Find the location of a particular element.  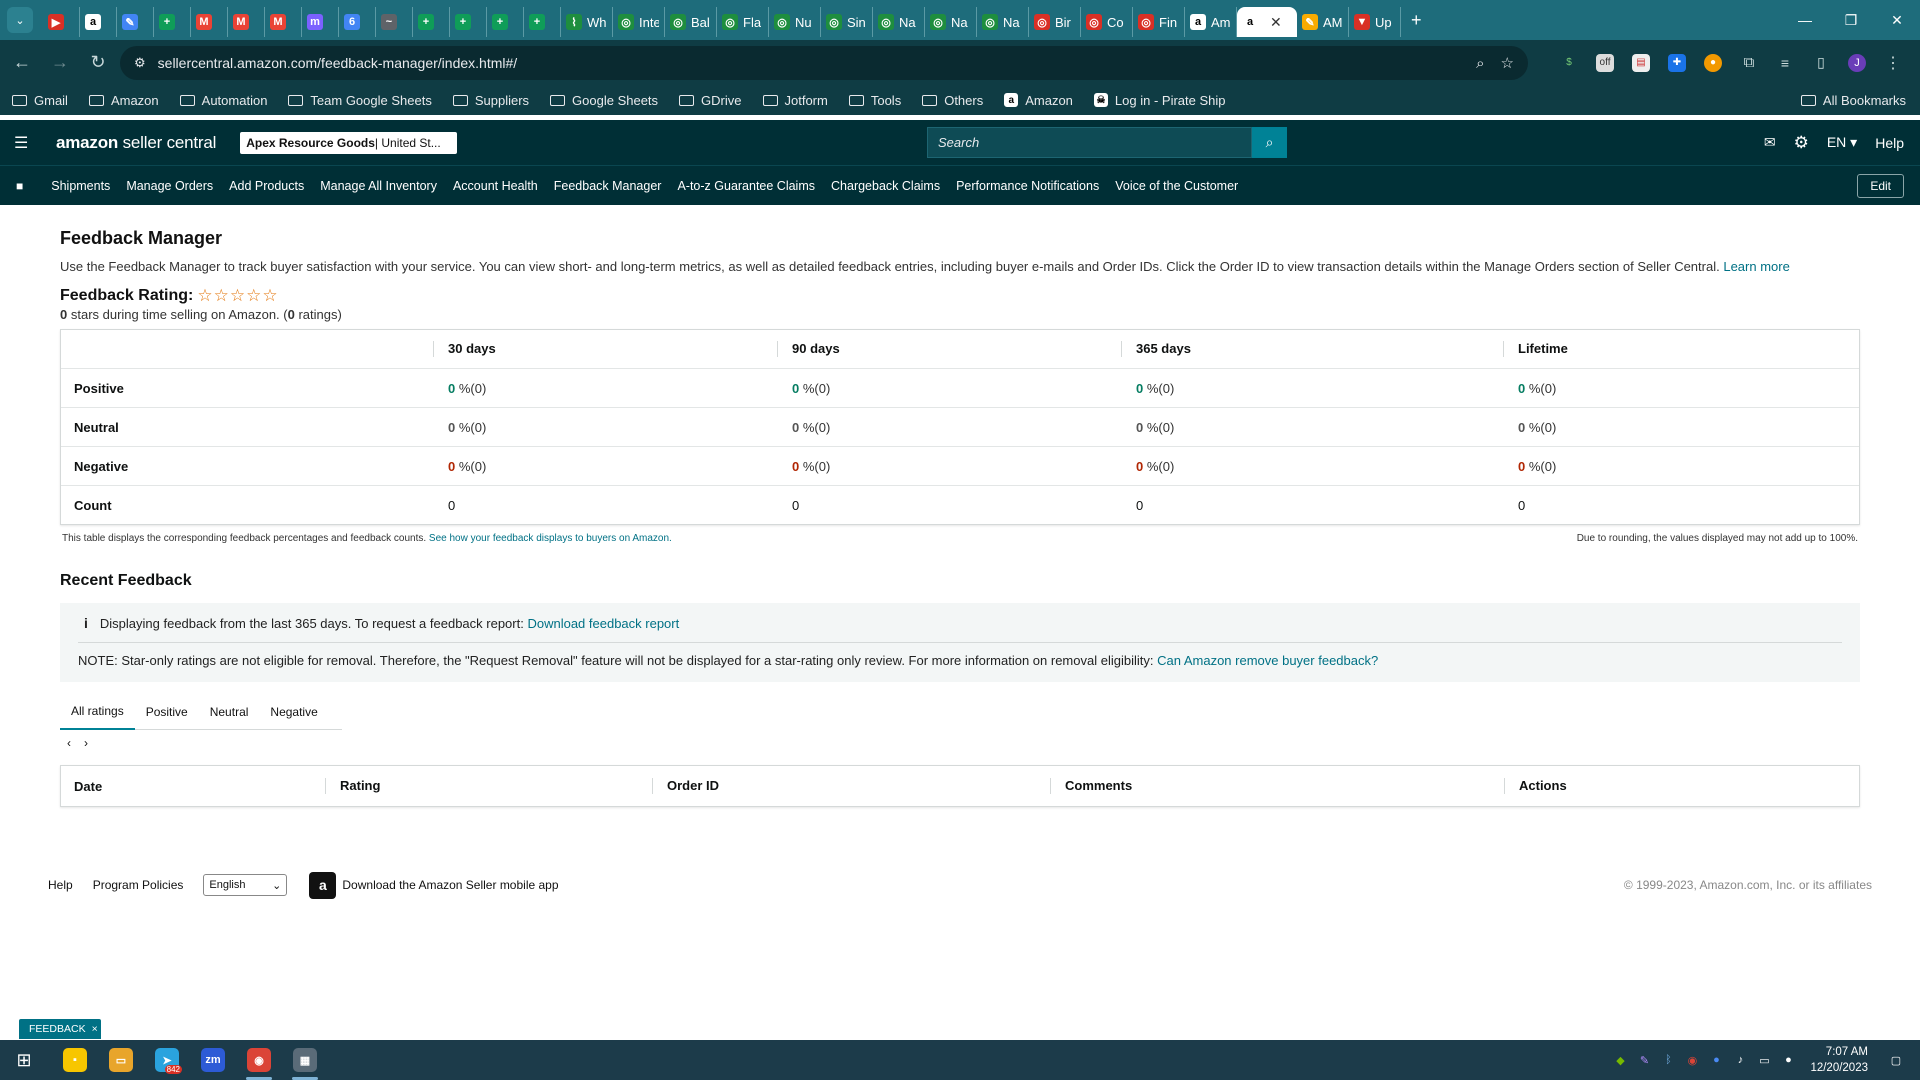

learn-more-link: Learn more is located at coordinates (1756, 266).